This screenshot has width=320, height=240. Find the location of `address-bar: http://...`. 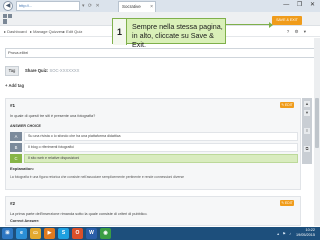

address-bar: http://... is located at coordinates (48, 6).